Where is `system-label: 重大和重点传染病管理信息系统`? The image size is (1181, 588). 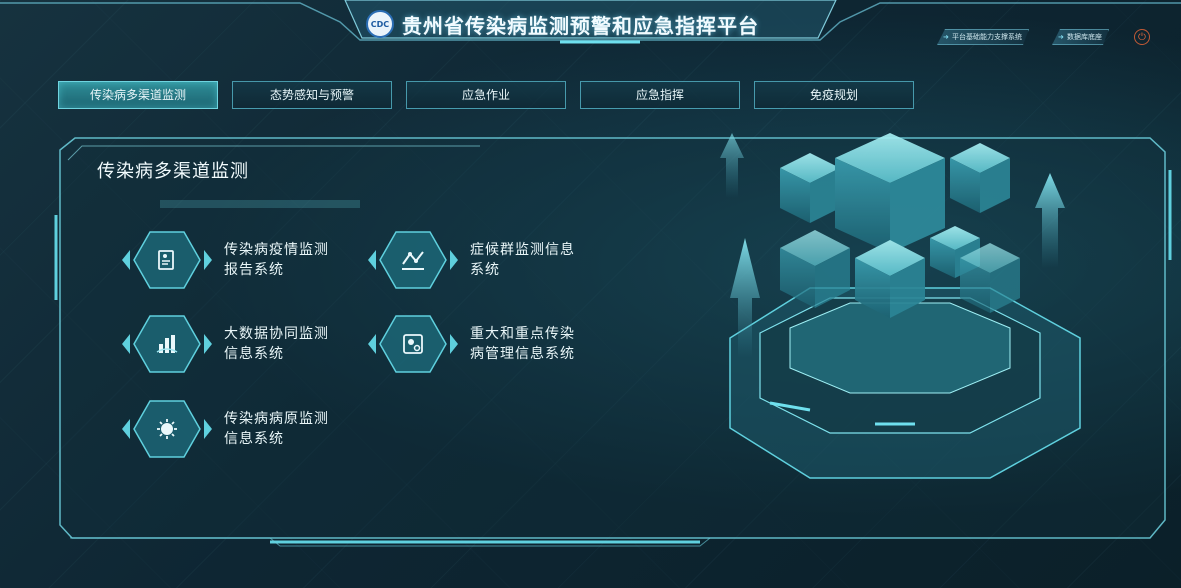 system-label: 重大和重点传染病管理信息系统 is located at coordinates (522, 344).